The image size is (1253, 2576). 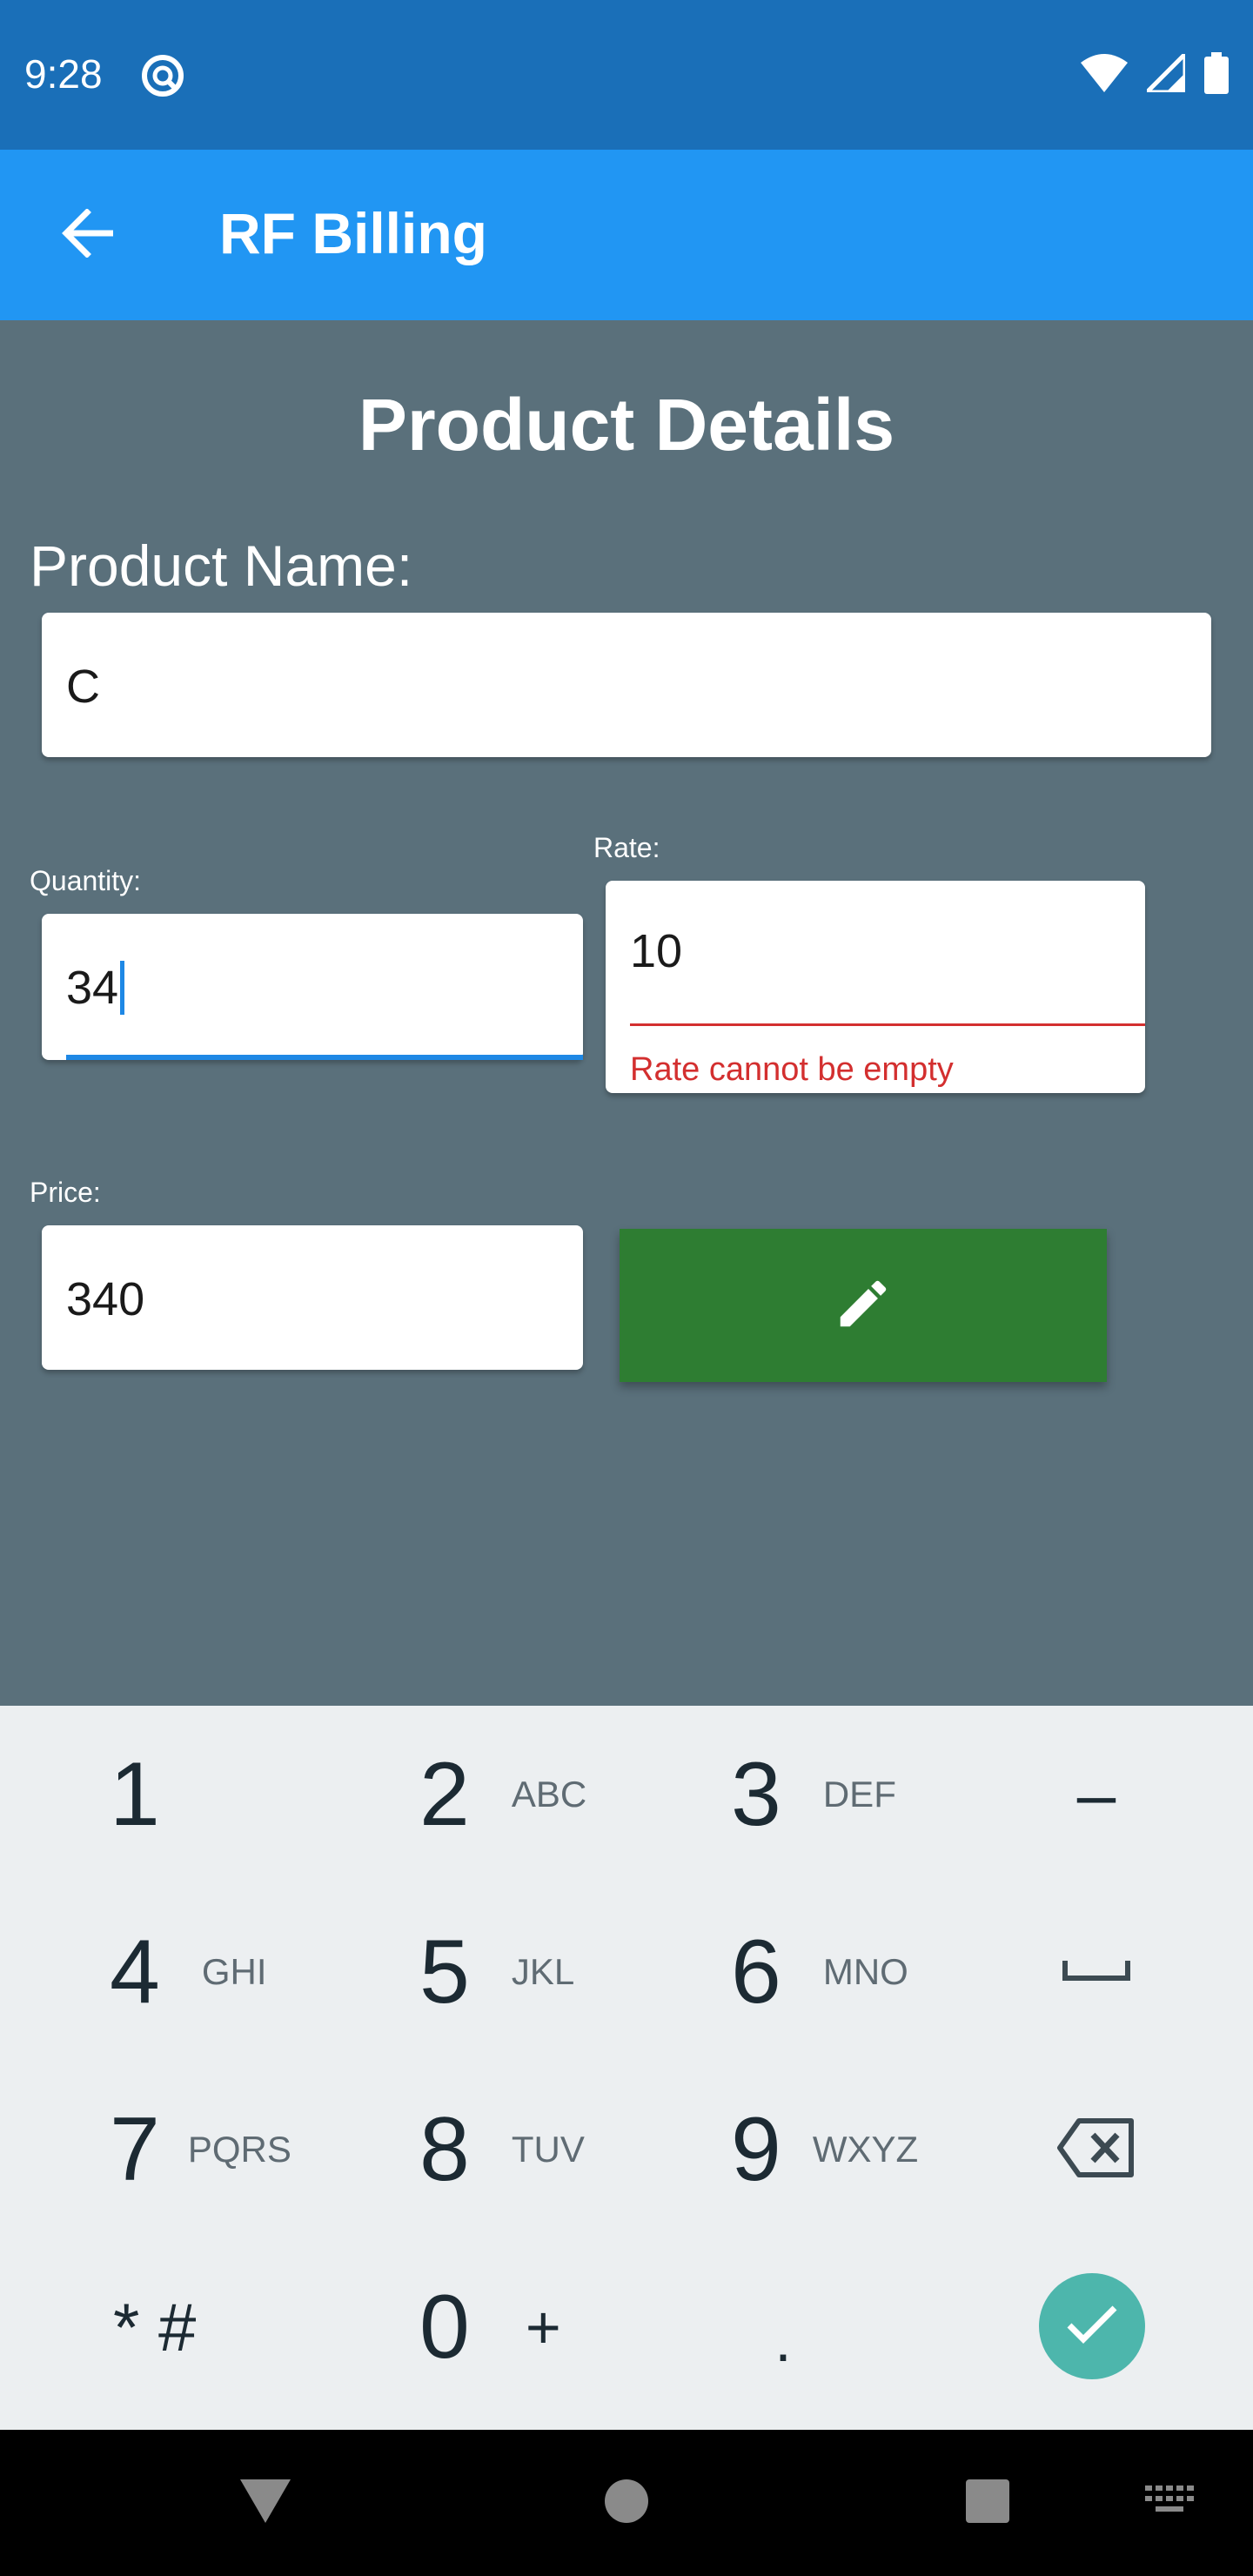 What do you see at coordinates (156, 1972) in the screenshot?
I see `key-4: 4 GHI` at bounding box center [156, 1972].